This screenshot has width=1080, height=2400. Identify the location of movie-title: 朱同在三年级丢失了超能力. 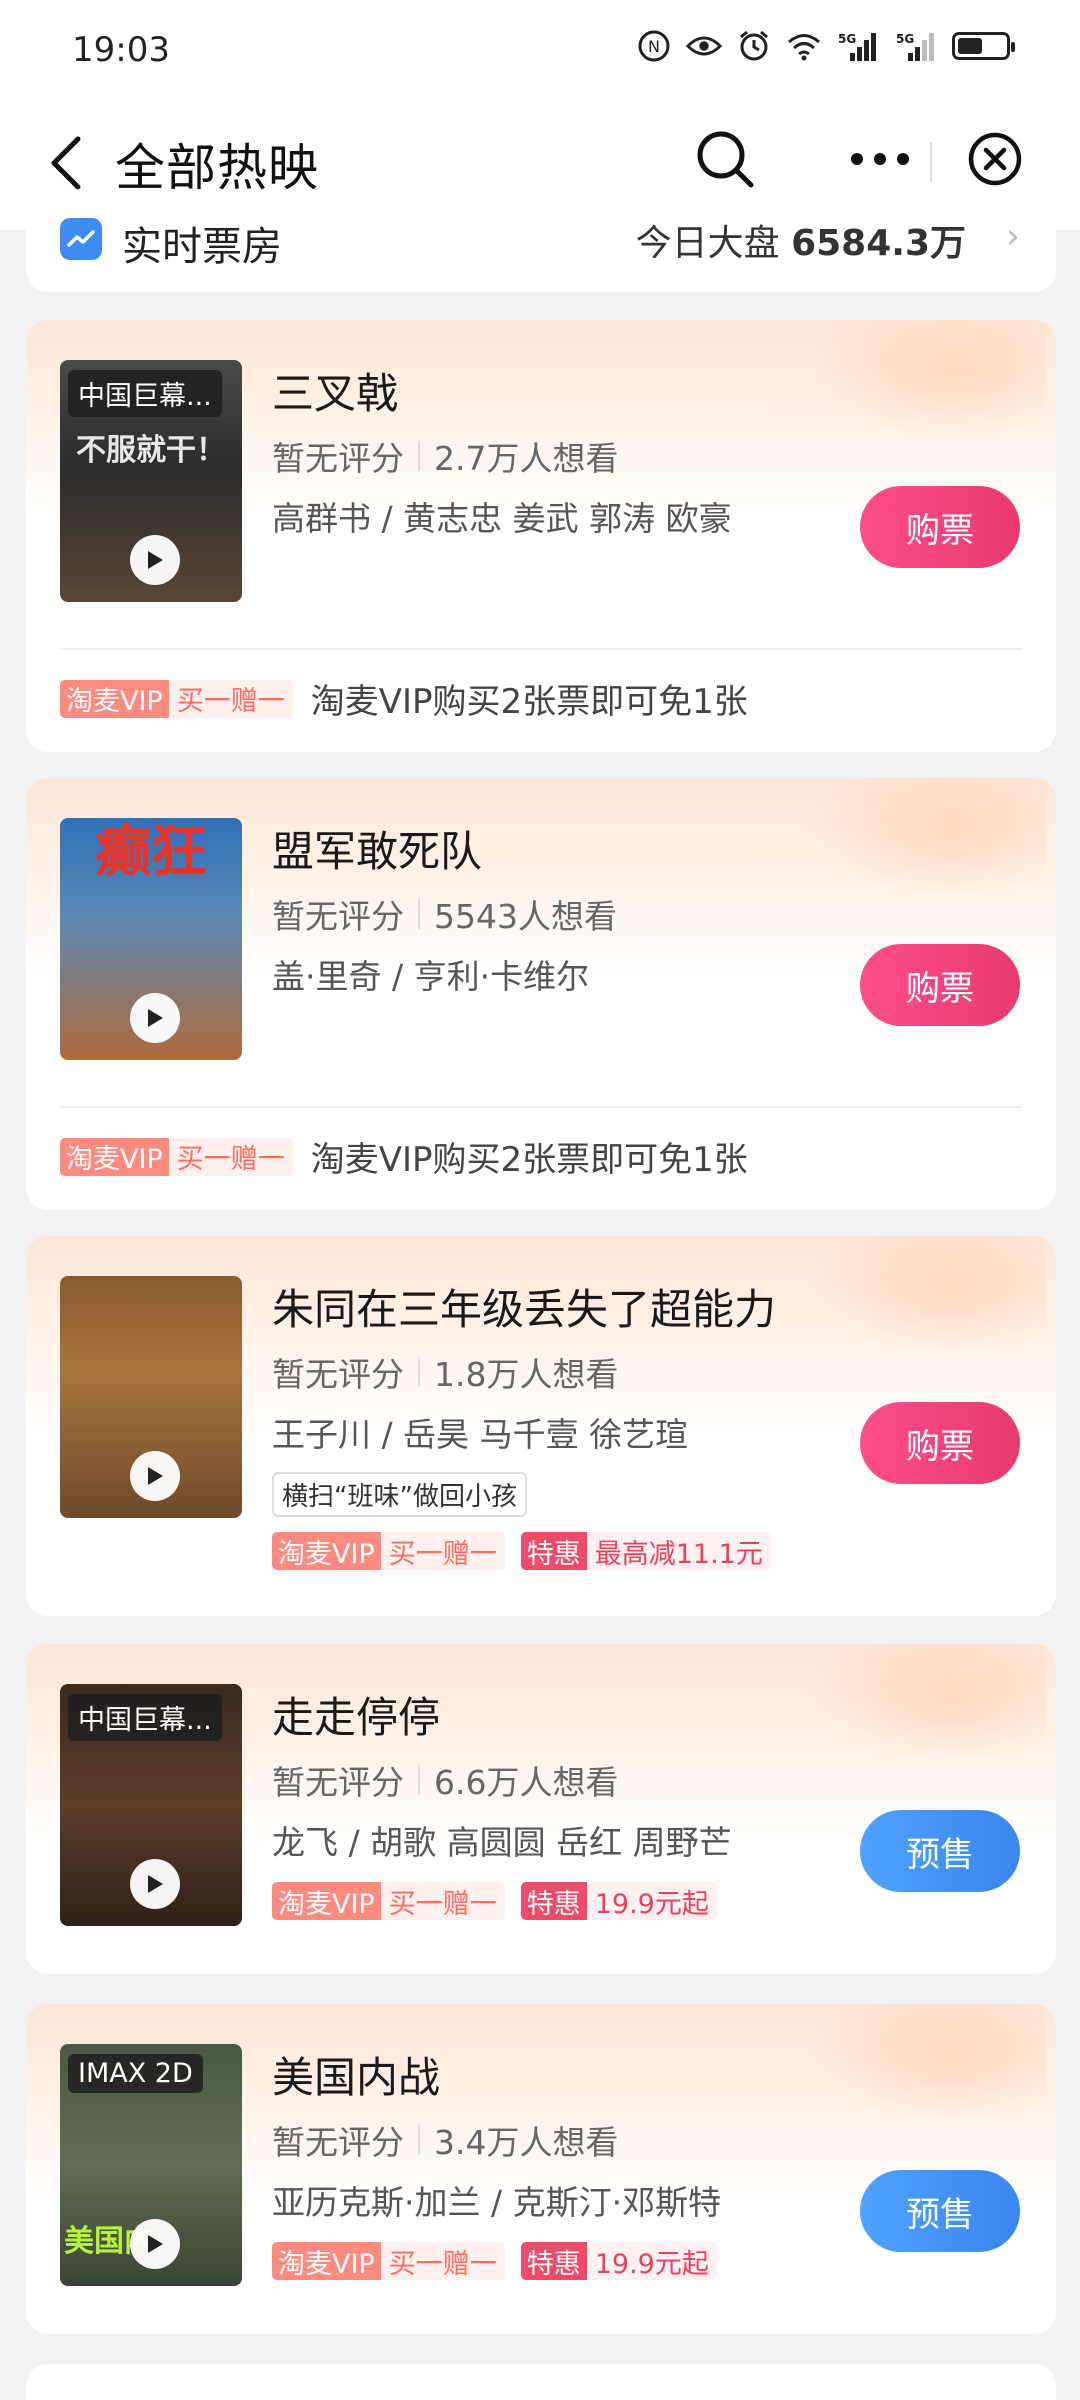
(524, 1306).